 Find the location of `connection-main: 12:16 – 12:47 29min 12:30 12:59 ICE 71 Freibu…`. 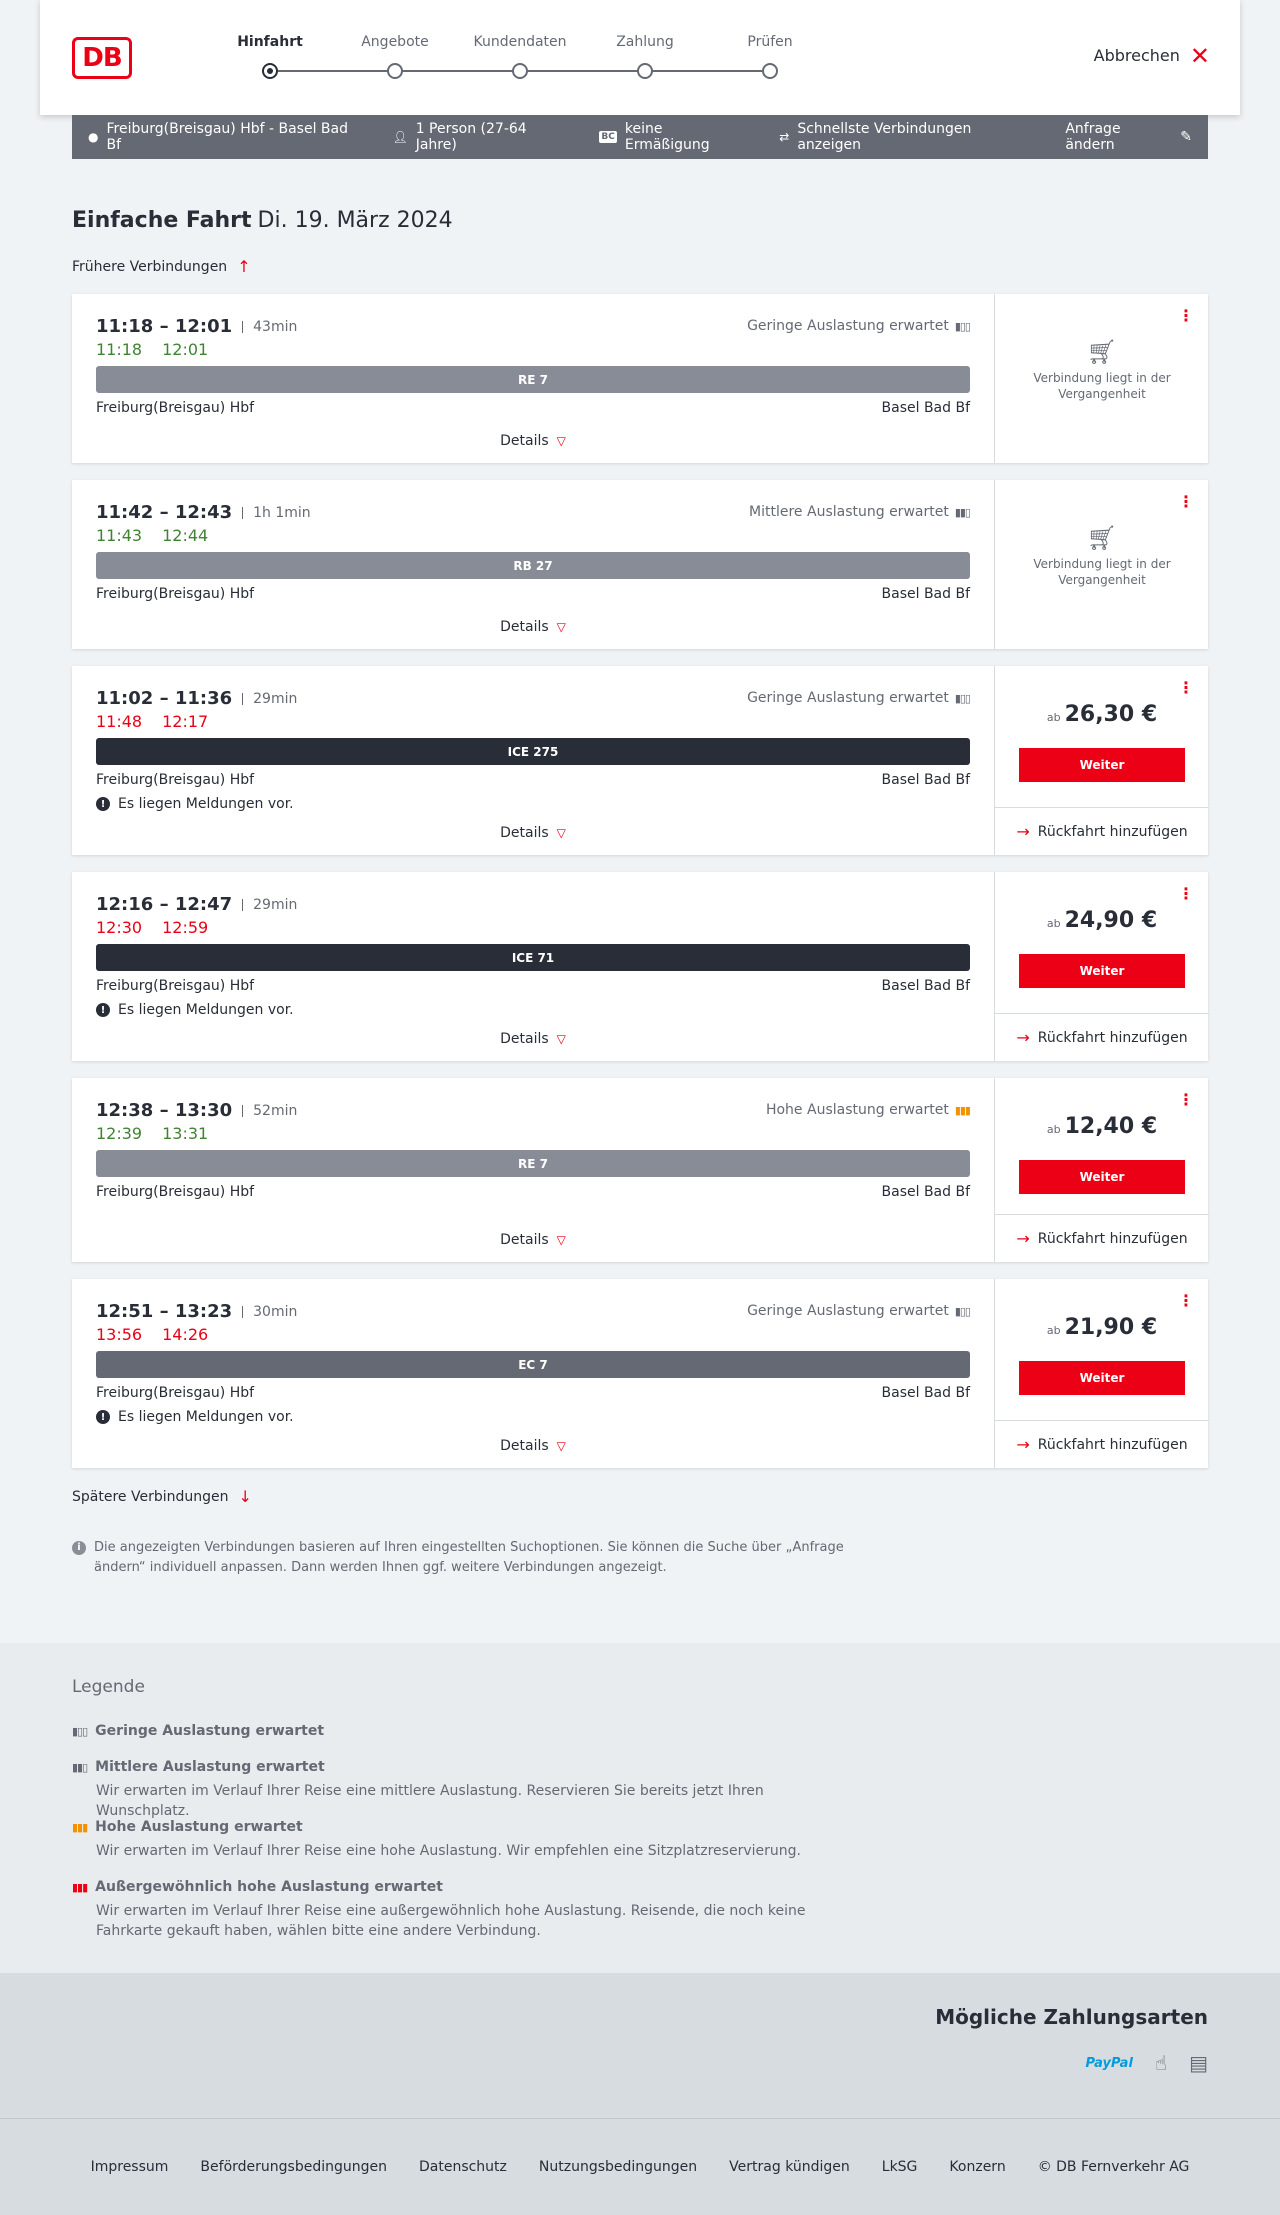

connection-main: 12:16 – 12:47 29min 12:30 12:59 ICE 71 Freibu… is located at coordinates (533, 966).